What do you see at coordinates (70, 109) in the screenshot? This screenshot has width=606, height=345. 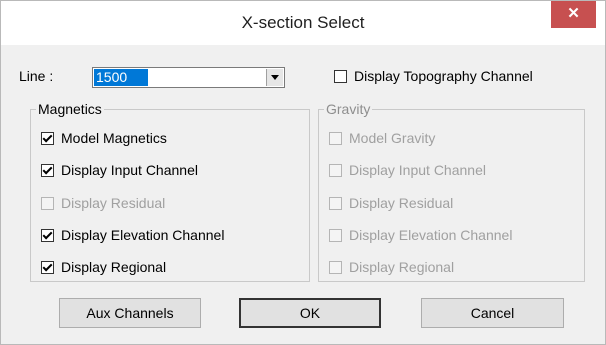 I see `magnetics-group-title: Magnetics` at bounding box center [70, 109].